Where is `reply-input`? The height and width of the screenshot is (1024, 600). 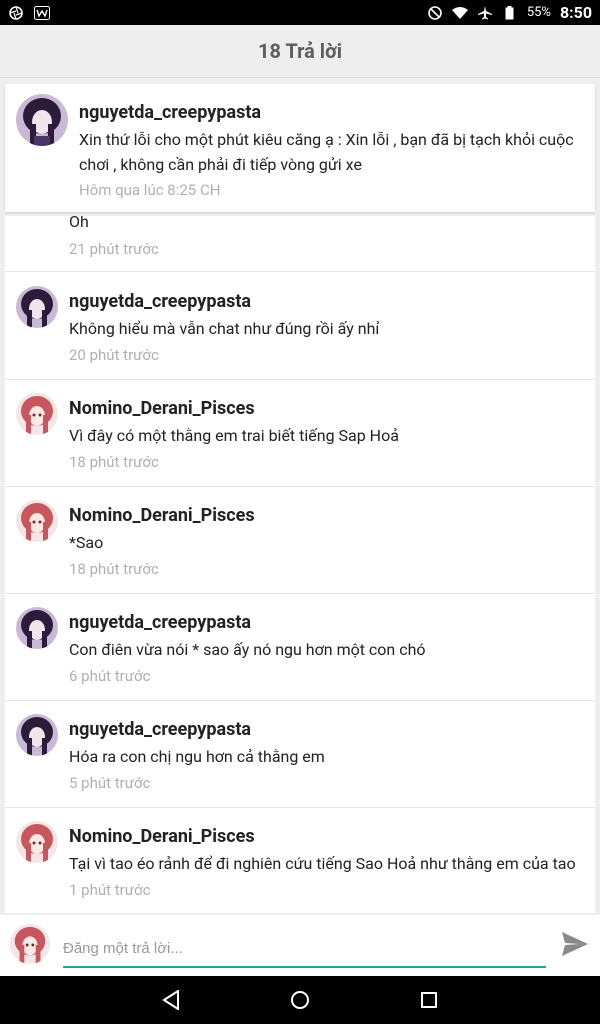
reply-input is located at coordinates (304, 949).